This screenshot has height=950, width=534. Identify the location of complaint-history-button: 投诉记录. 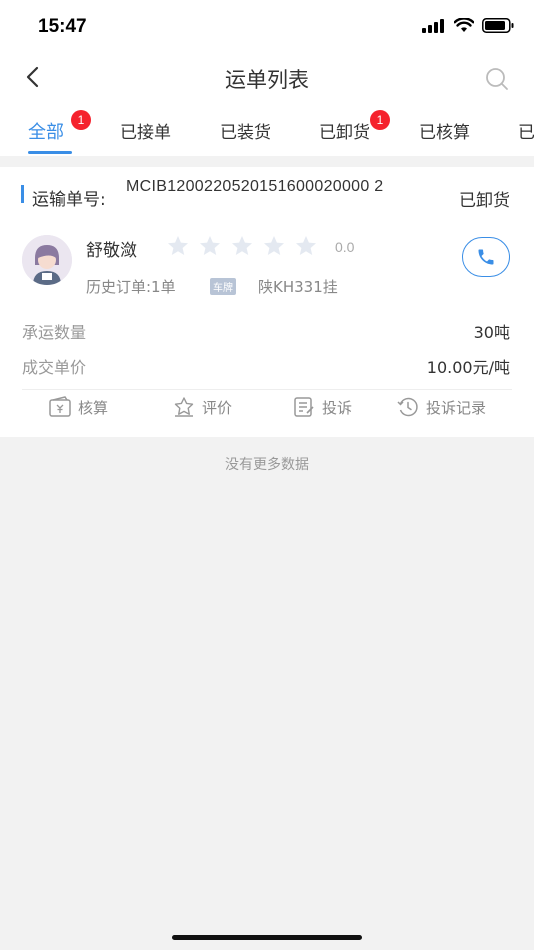
(441, 407).